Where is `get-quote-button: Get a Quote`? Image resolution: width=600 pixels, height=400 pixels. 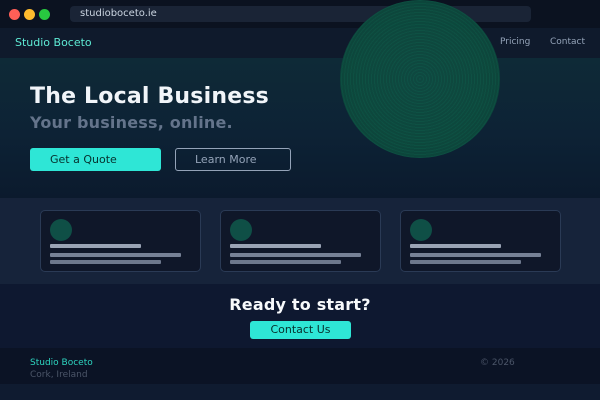
get-quote-button: Get a Quote is located at coordinates (95, 159).